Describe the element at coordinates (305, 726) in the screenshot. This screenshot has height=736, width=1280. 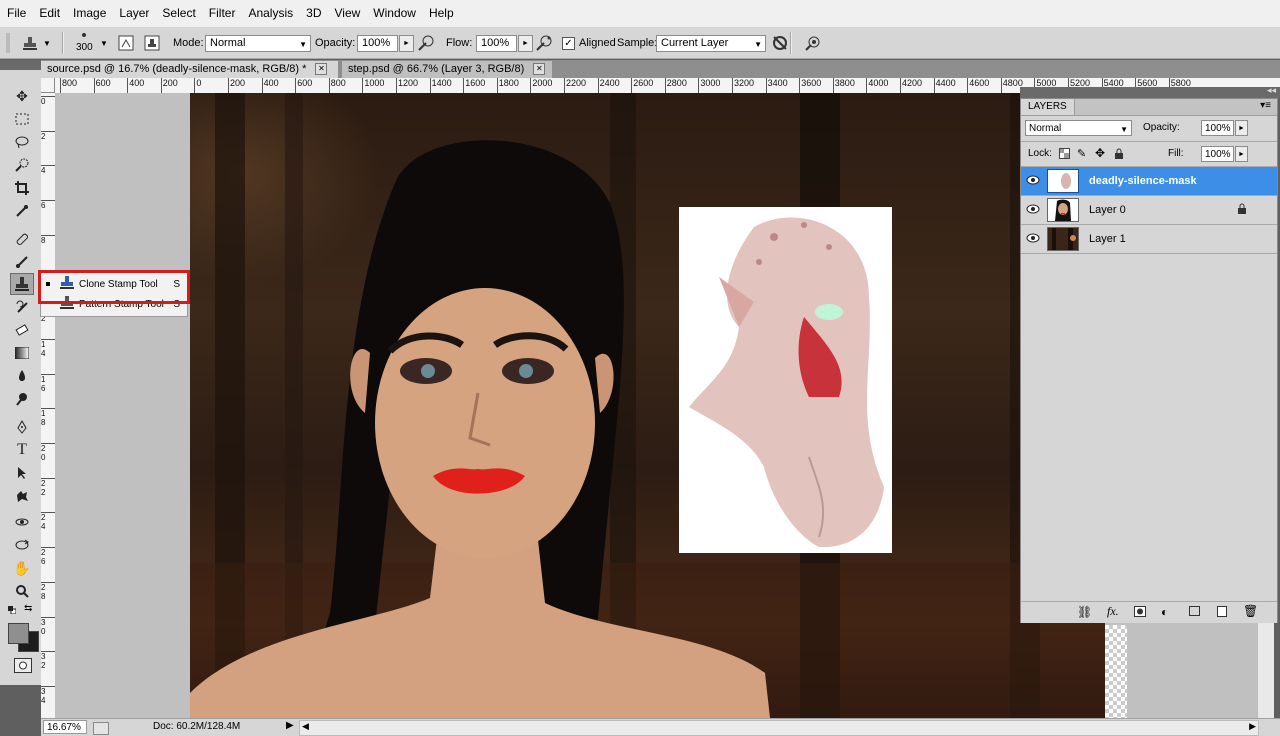
I see `scroll-left-icon: ◀` at that location.